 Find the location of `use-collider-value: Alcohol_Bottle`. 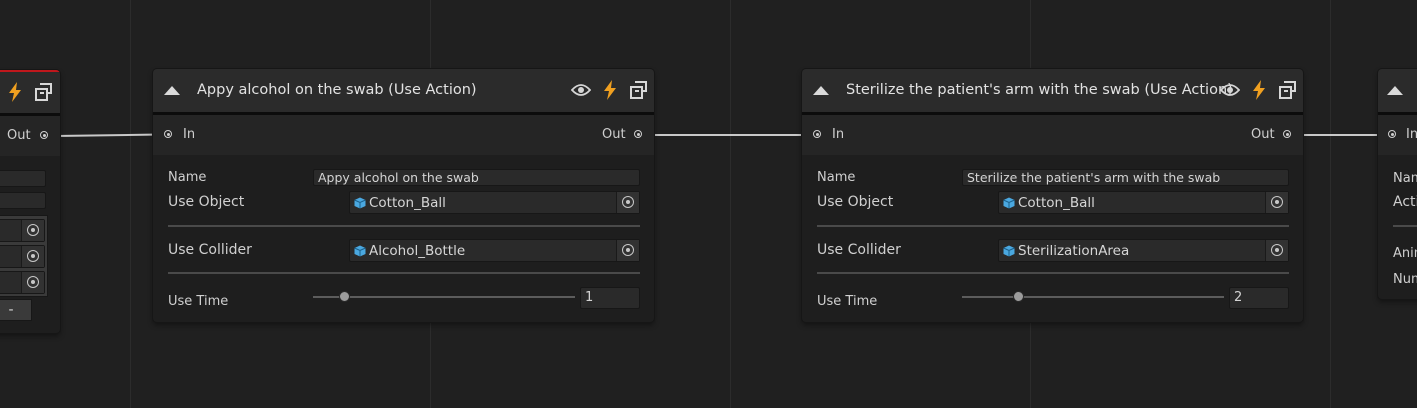

use-collider-value: Alcohol_Bottle is located at coordinates (417, 251).